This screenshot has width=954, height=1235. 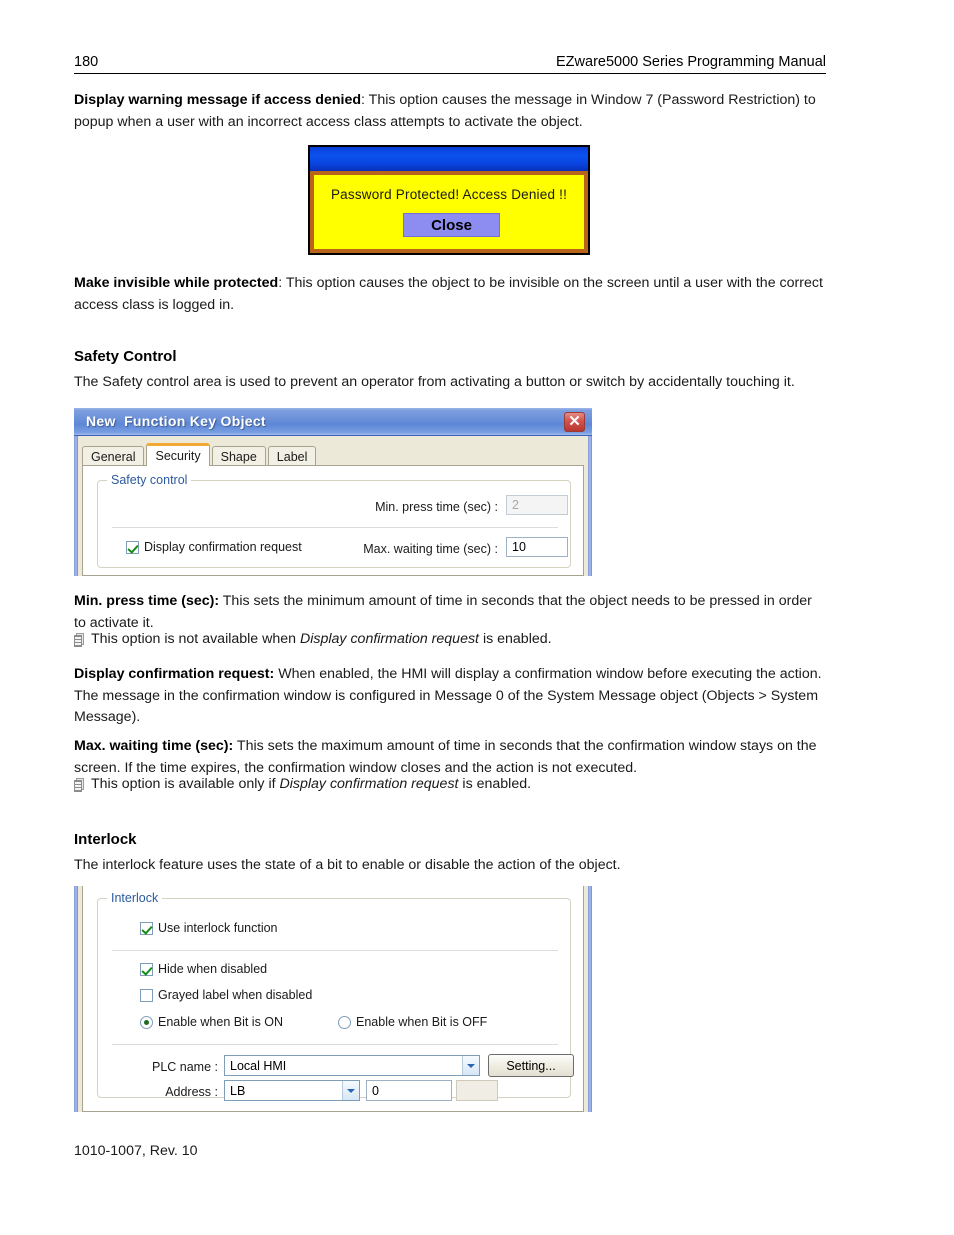 I want to click on radio-enable-when-bit-off: Enable when Bit is OFF, so click(x=412, y=1022).